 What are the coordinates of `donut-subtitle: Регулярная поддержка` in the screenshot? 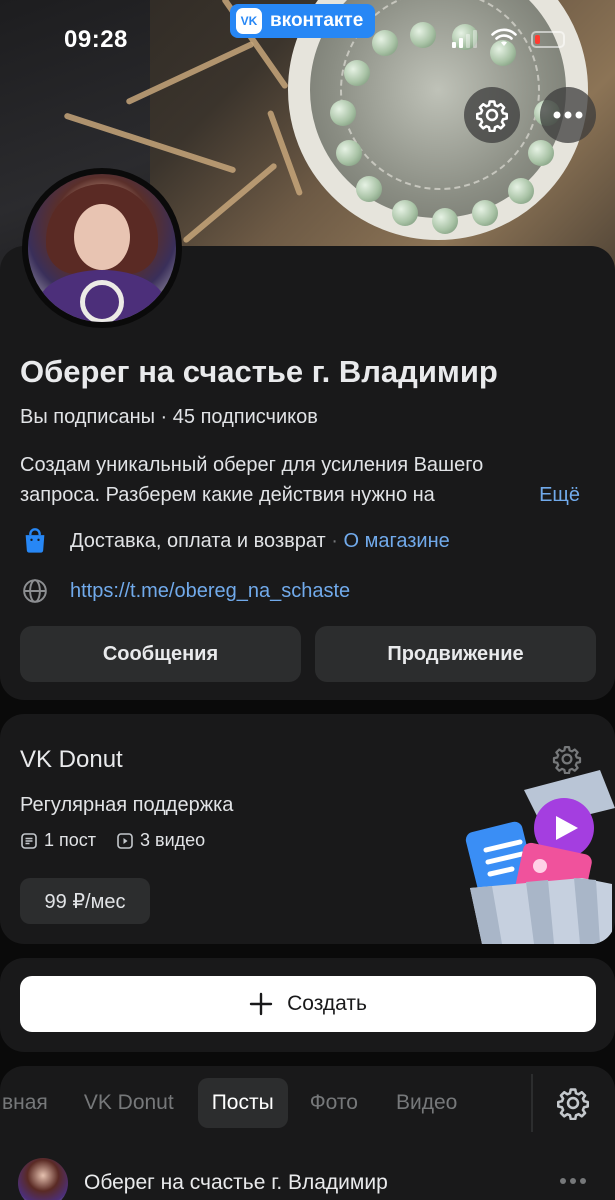 It's located at (127, 805).